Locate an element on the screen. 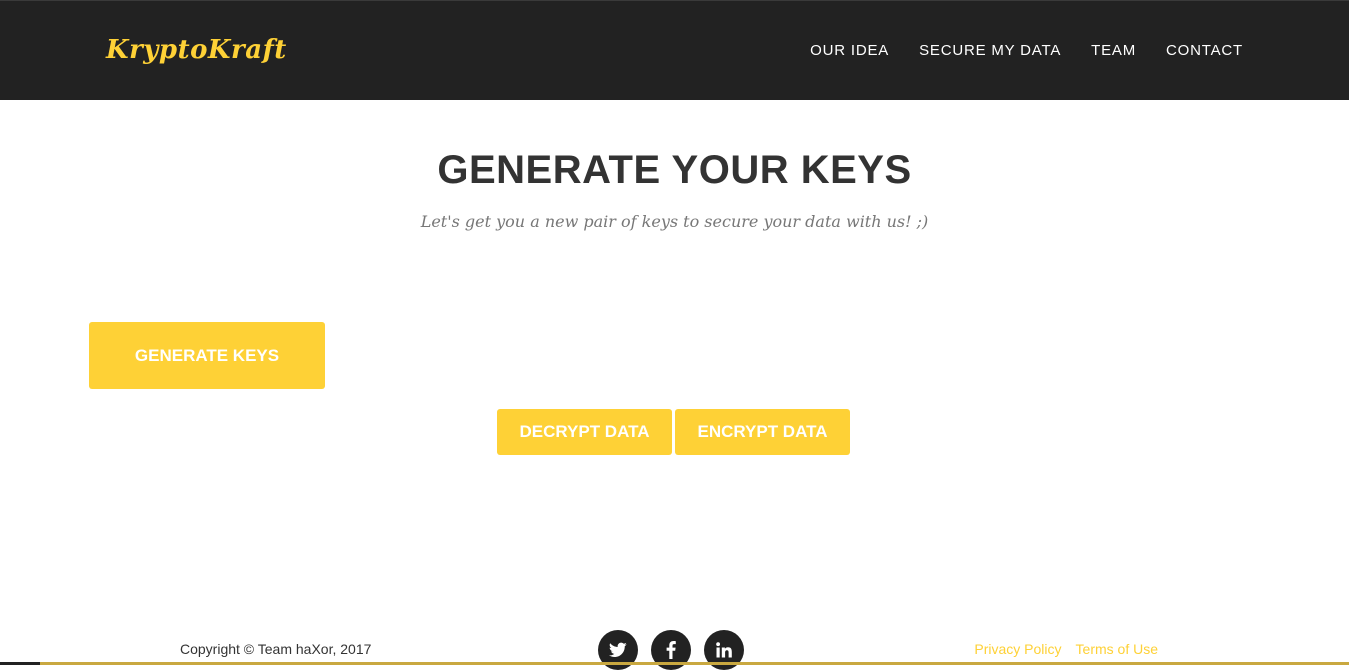  footer-links: Privacy Policy Terms of Use is located at coordinates (1059, 649).